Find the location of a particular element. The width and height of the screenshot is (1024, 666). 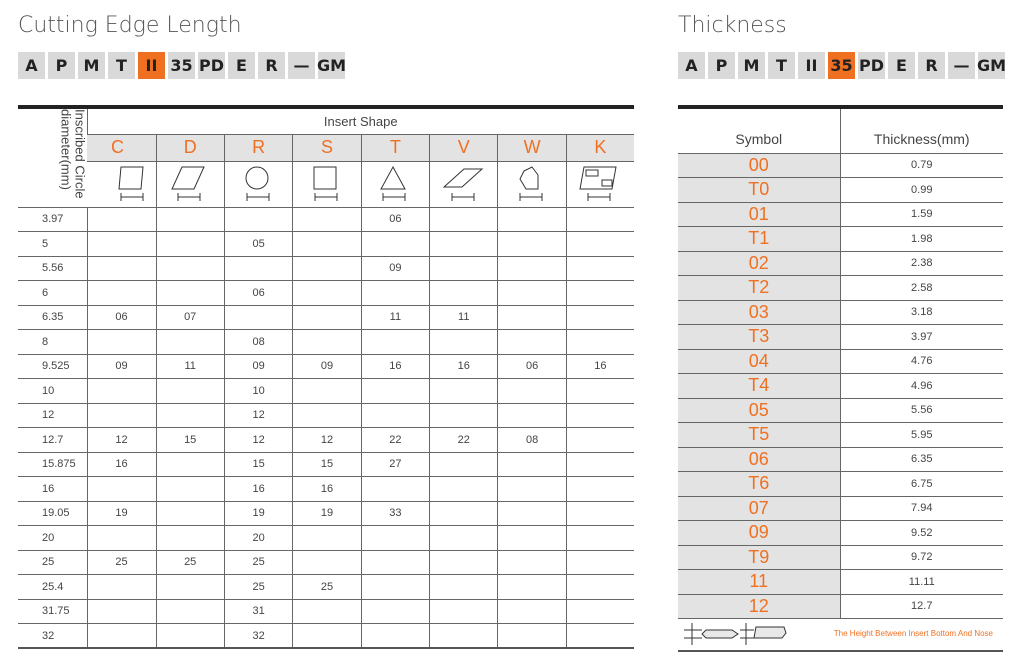

table-row: T1 1.98 is located at coordinates (840, 239).